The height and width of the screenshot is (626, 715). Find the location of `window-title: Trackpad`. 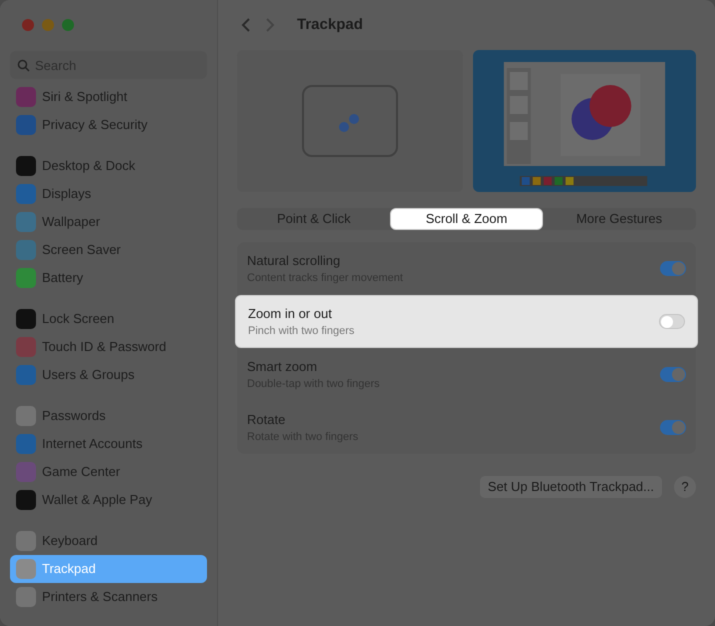

window-title: Trackpad is located at coordinates (330, 24).